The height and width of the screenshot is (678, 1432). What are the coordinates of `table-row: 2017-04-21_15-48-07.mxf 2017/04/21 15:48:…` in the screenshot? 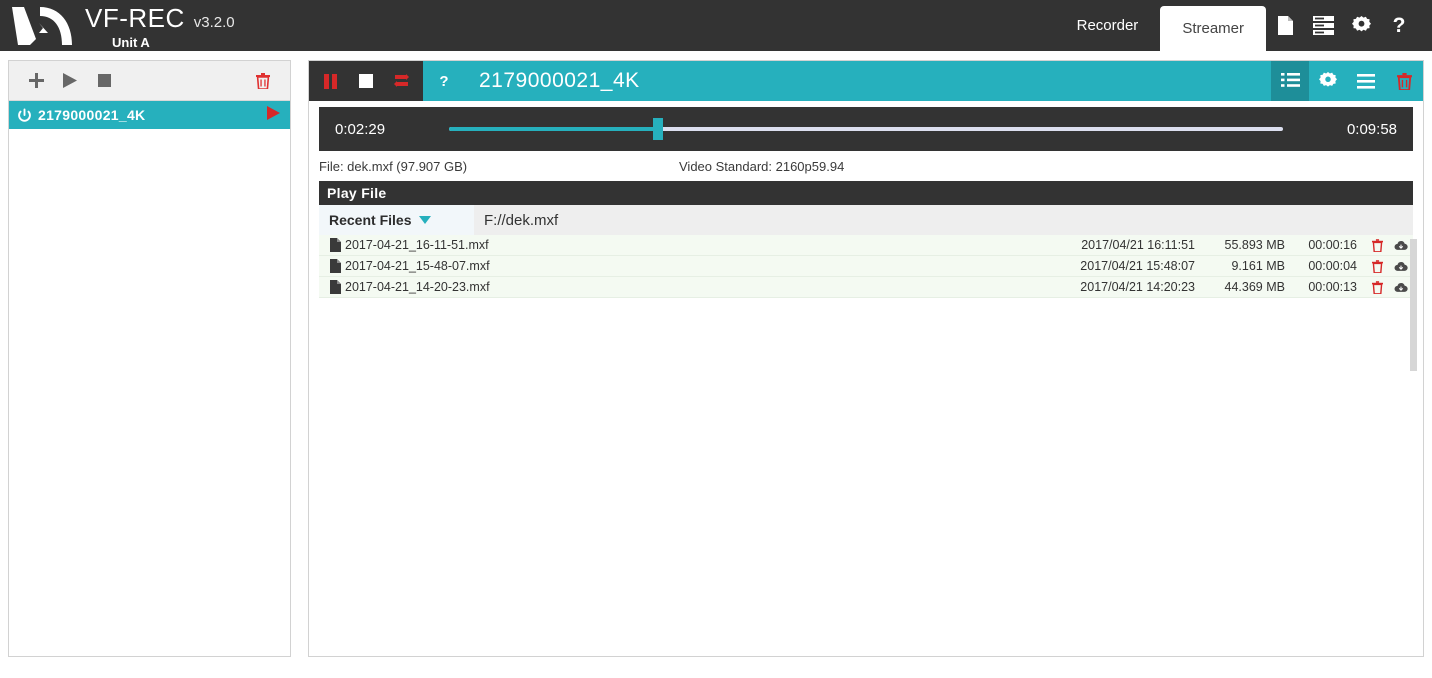 It's located at (866, 266).